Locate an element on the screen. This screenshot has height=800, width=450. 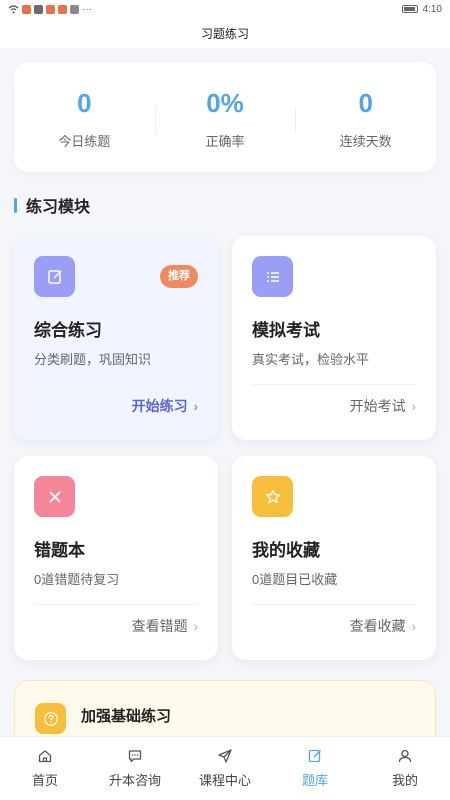
tab-label: 题库 is located at coordinates (314, 780).